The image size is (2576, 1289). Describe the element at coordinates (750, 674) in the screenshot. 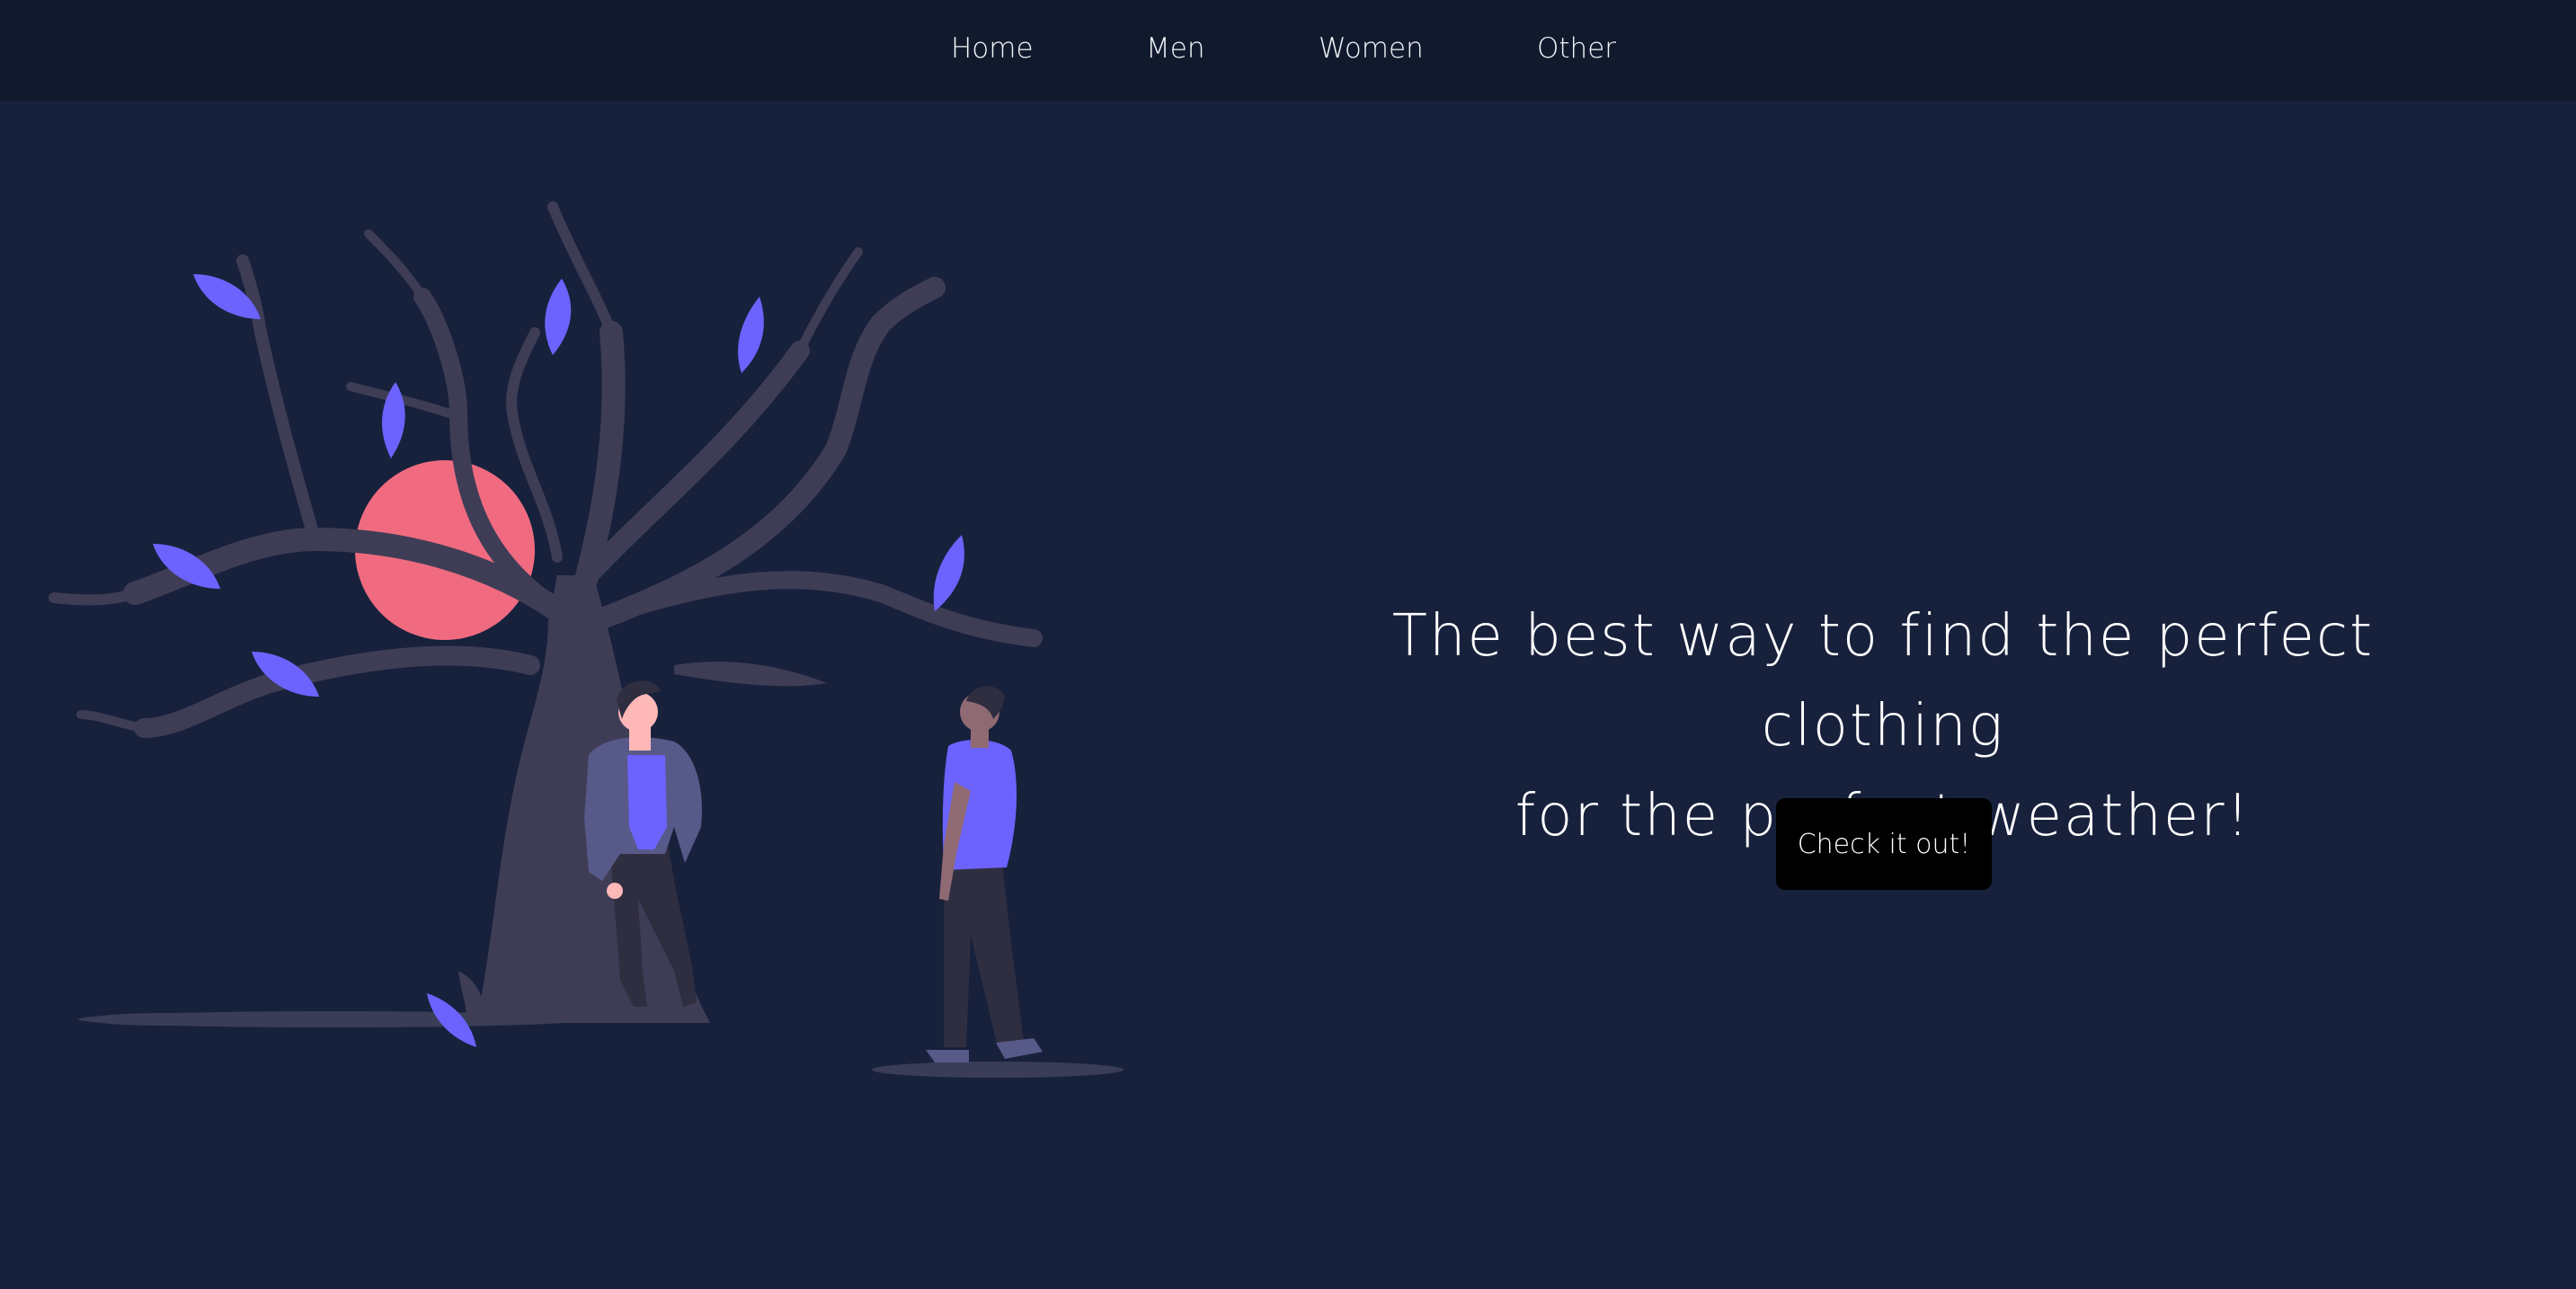

I see `branch-flare` at that location.